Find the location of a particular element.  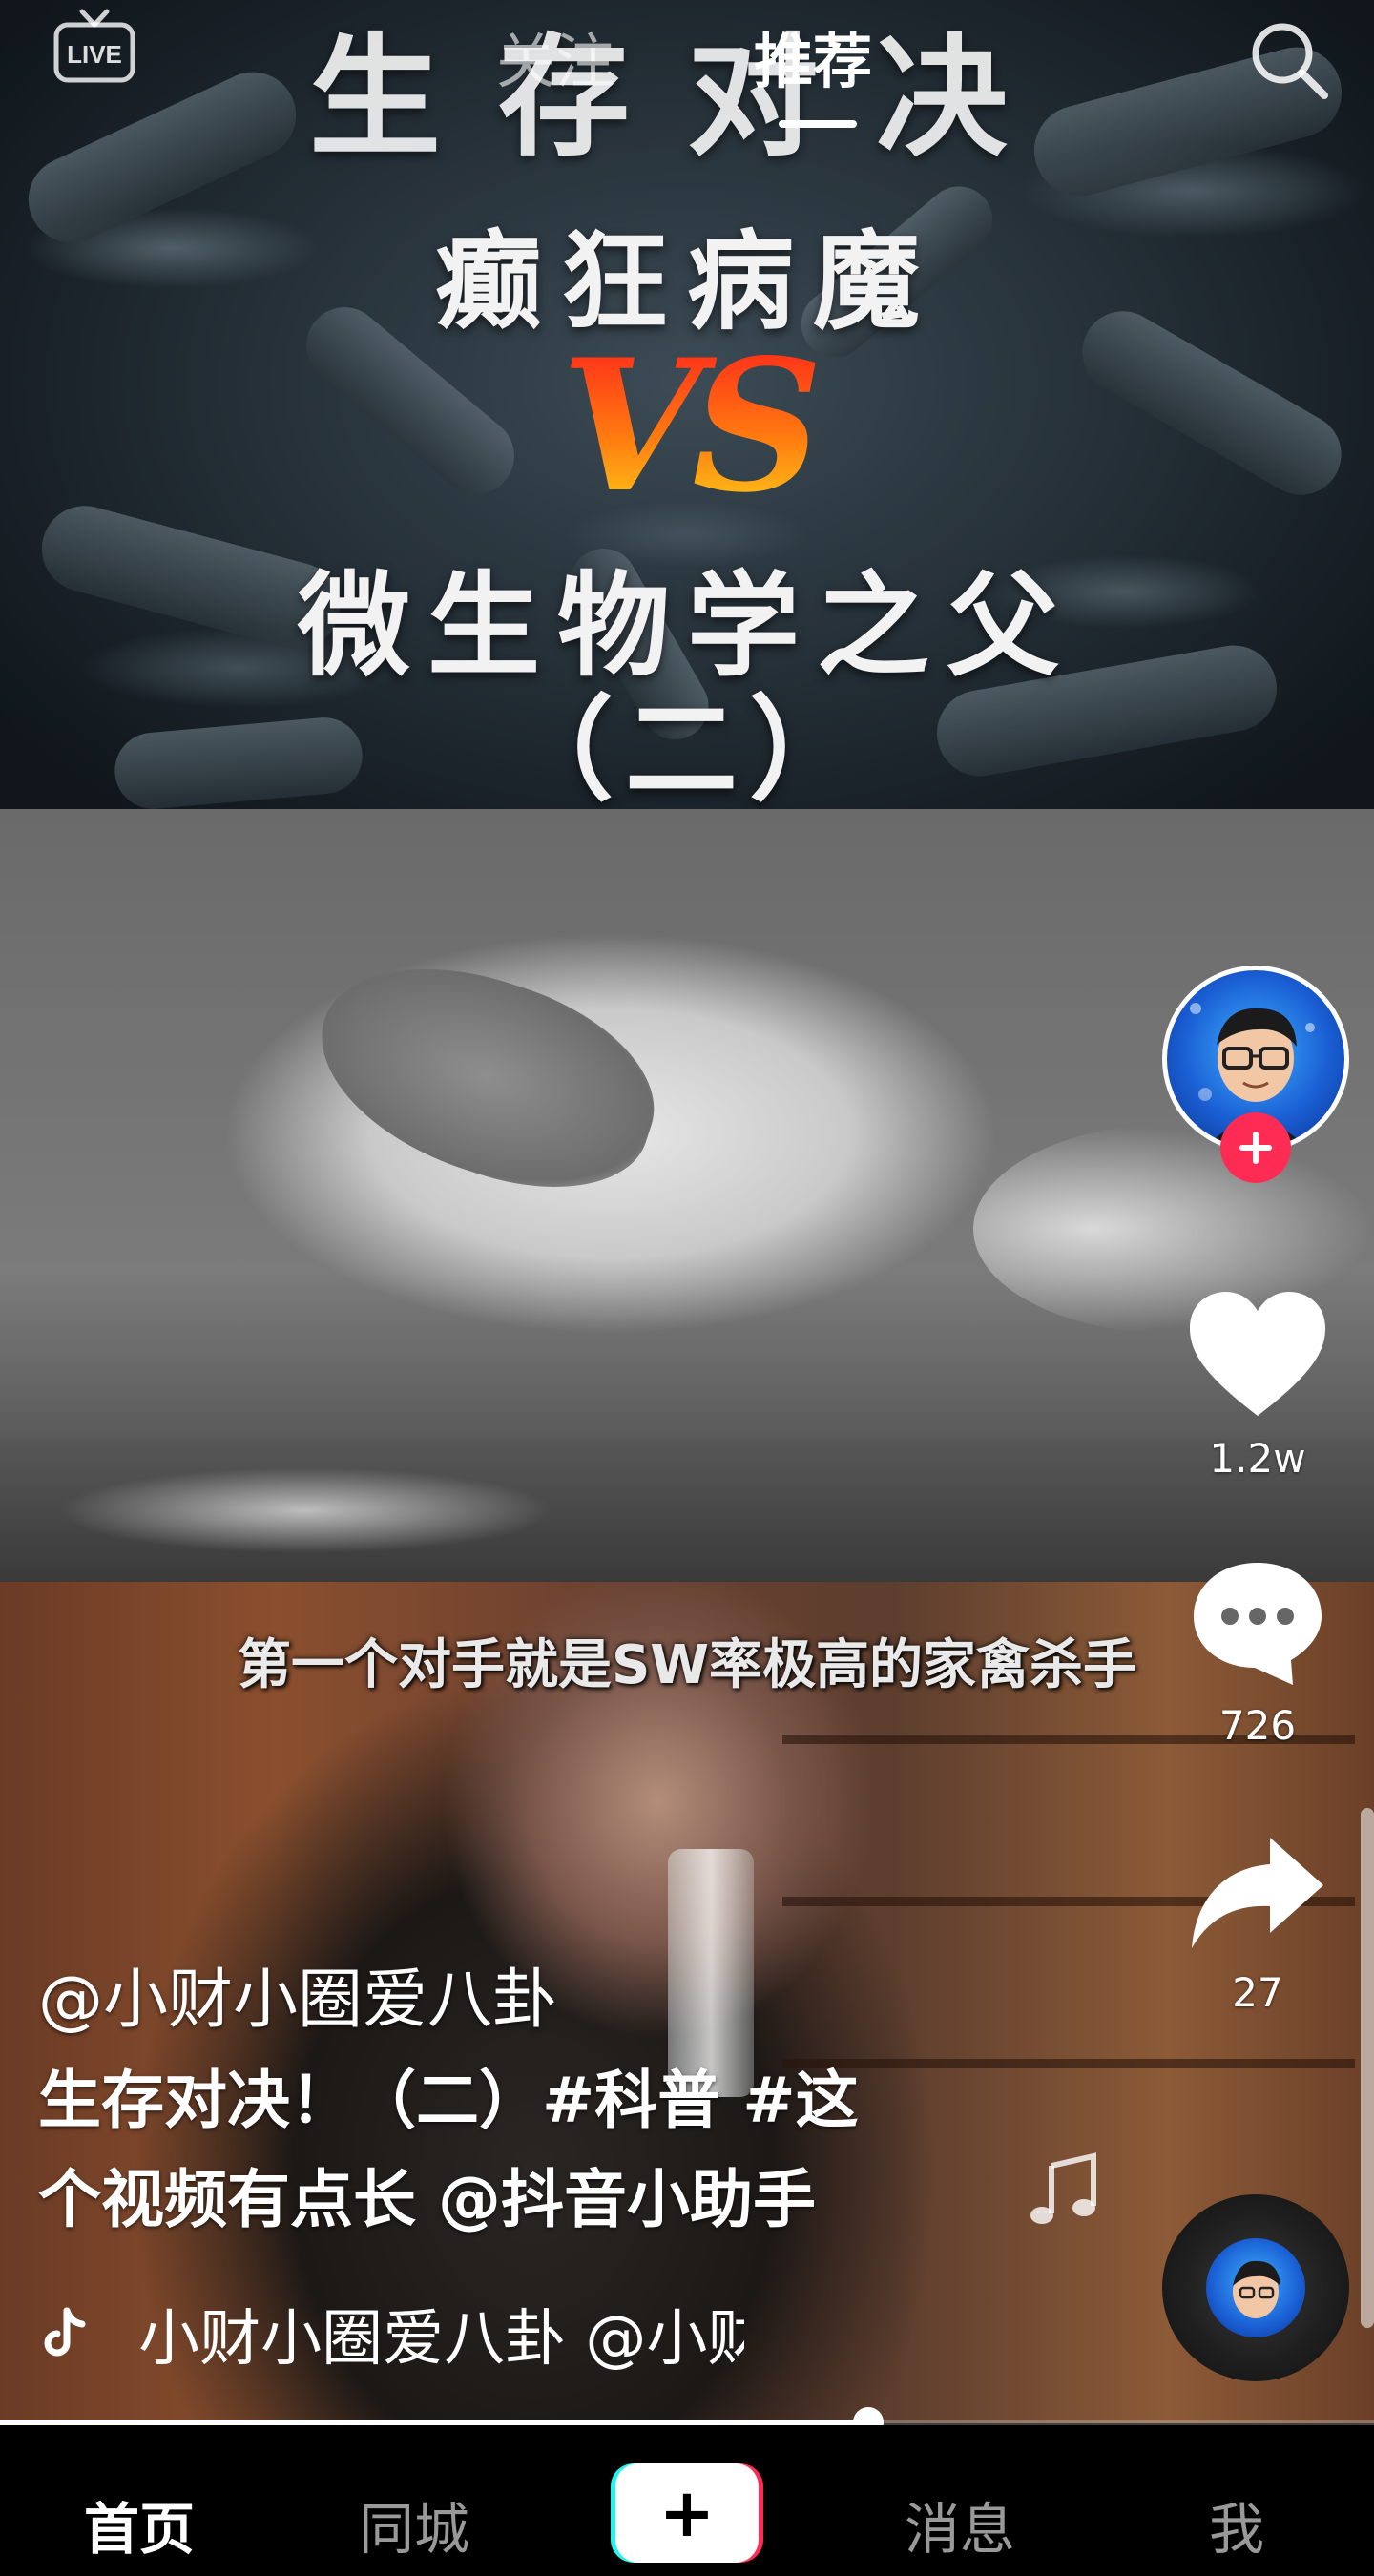

video-caption: 生存对决！（二）#科普 #这 个视频有点长 @抖音小助手 is located at coordinates (506, 2150).